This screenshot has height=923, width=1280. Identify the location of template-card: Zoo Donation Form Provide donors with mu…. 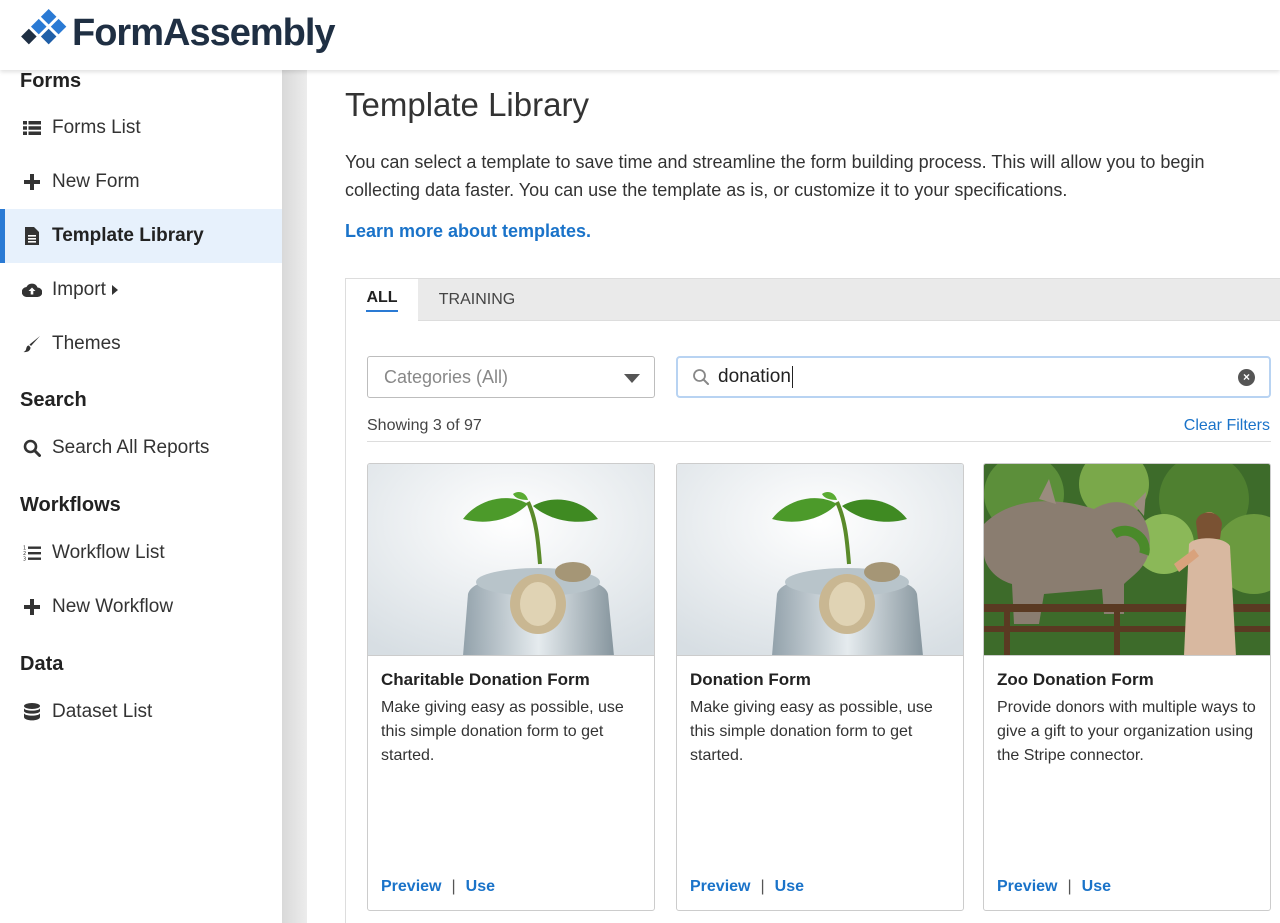
(1127, 687).